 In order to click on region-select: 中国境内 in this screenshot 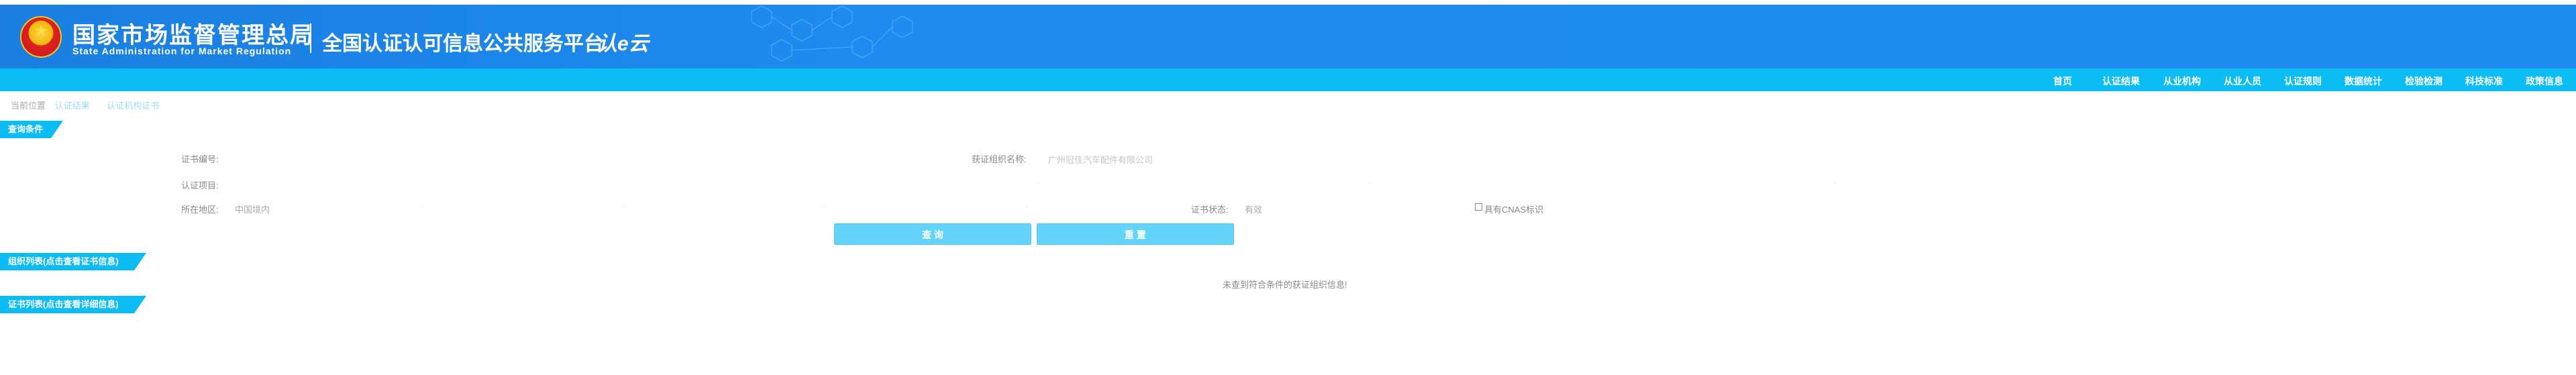, I will do `click(252, 209)`.